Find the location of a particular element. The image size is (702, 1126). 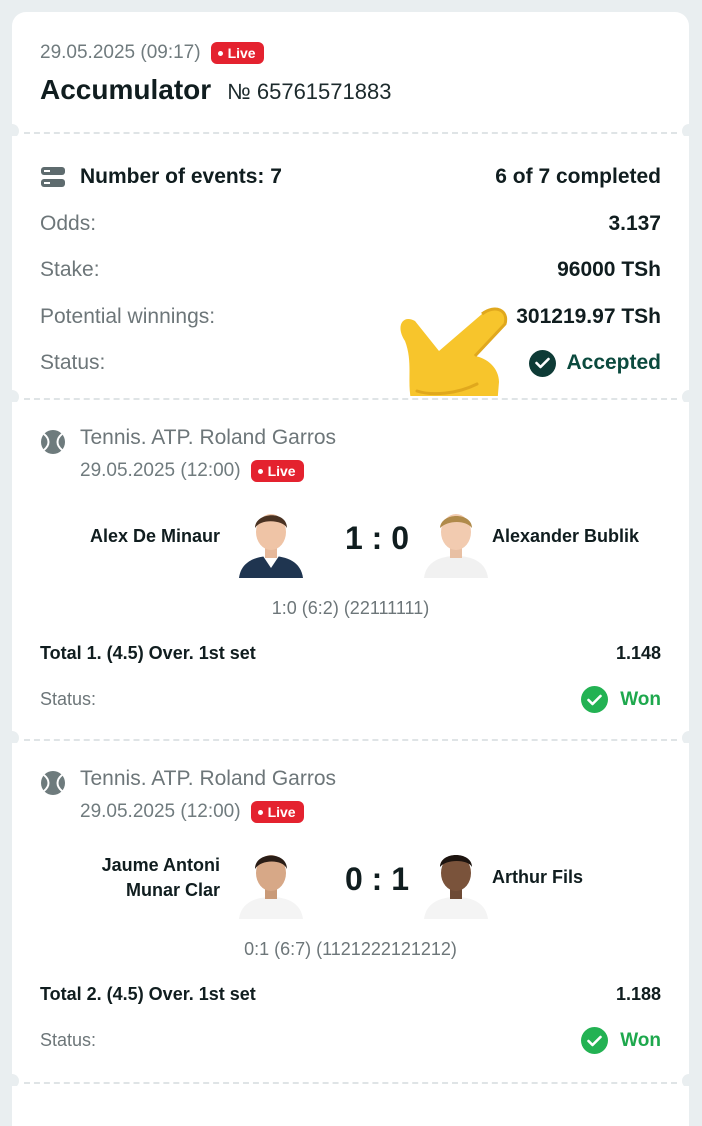

list-icon is located at coordinates (53, 177).